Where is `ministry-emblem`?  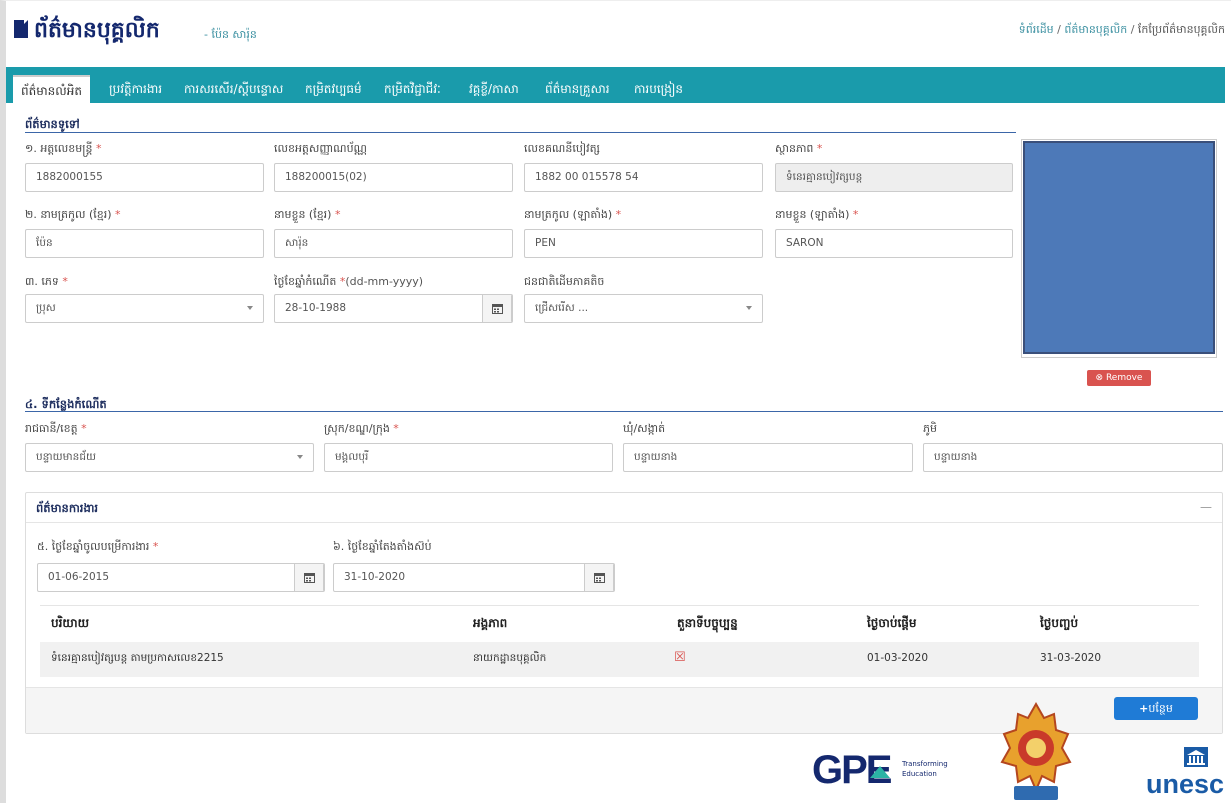
ministry-emblem is located at coordinates (1036, 751).